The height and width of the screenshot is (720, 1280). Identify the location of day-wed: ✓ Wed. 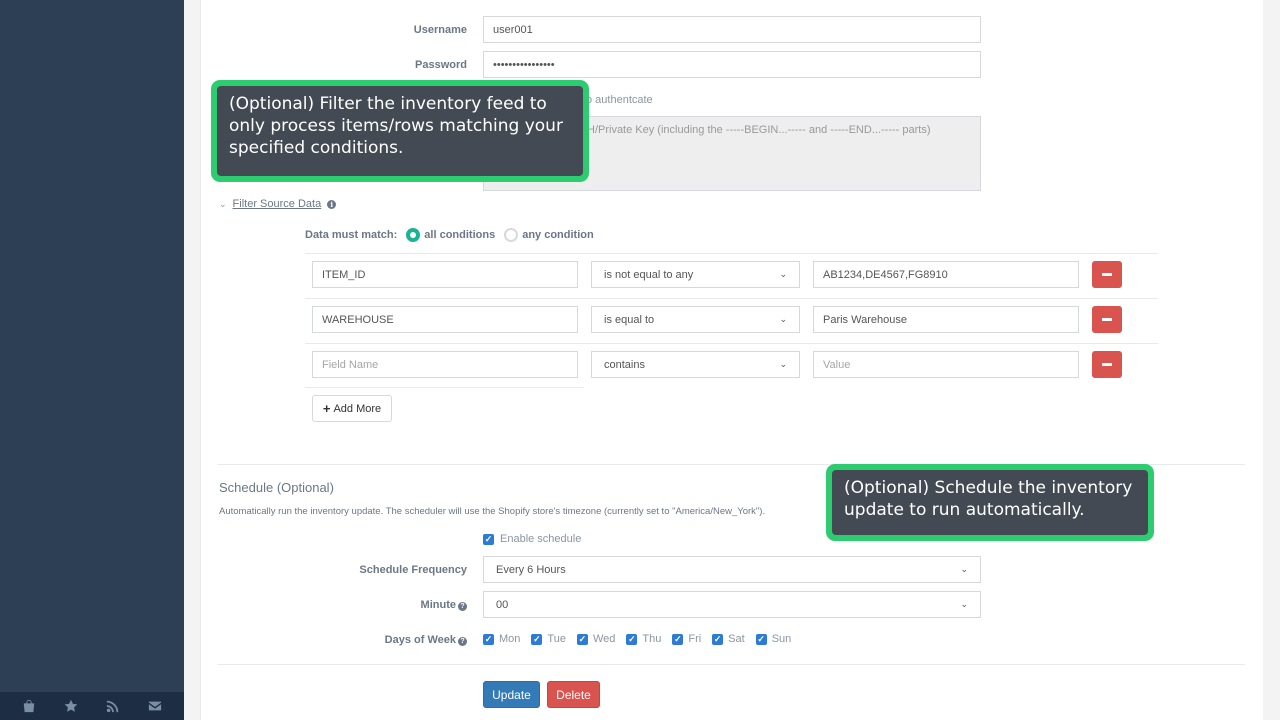
(596, 639).